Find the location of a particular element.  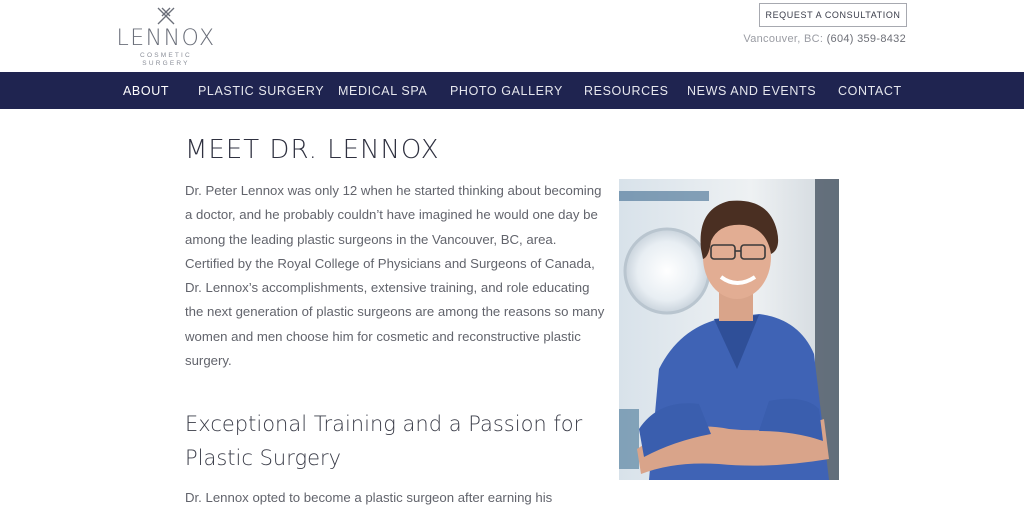

nav-item-contact: CONTACT is located at coordinates (870, 90).